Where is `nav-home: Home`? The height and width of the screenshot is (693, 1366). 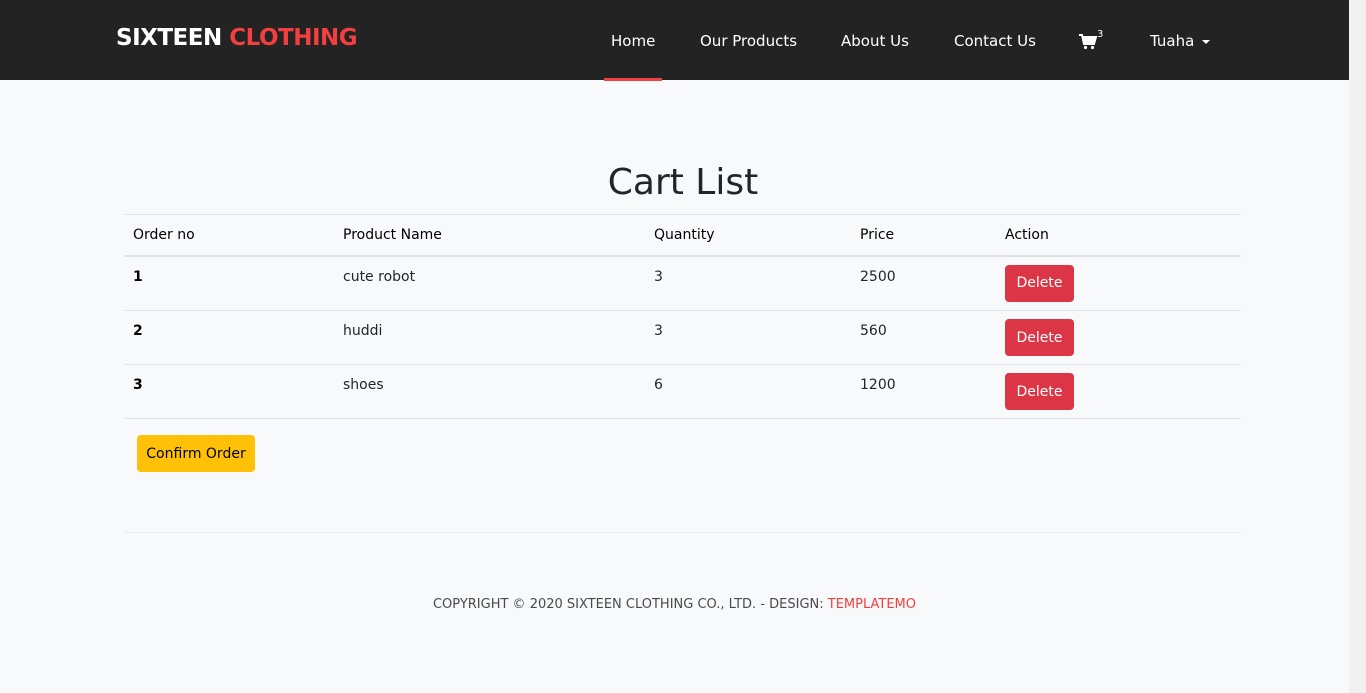
nav-home: Home is located at coordinates (633, 41).